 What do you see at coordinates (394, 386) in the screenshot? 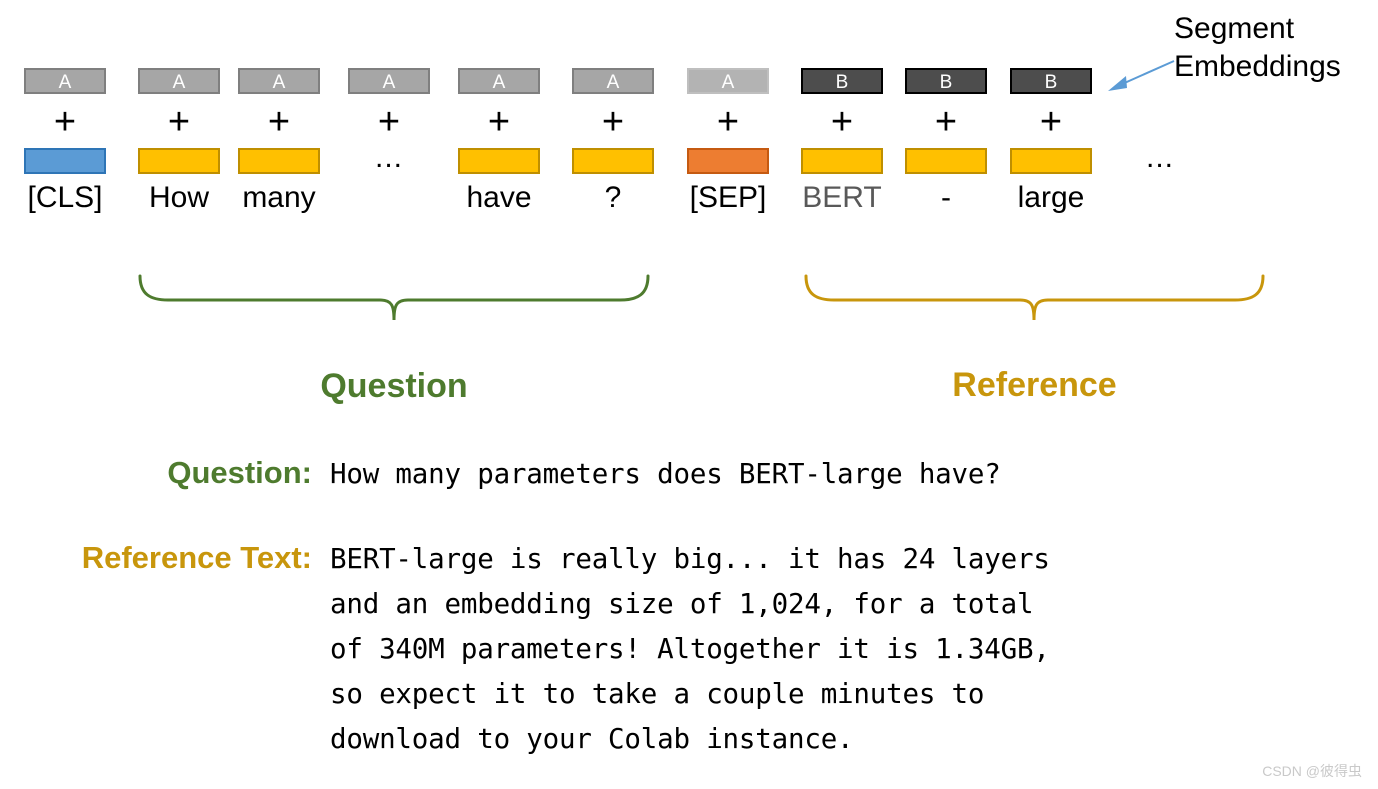
I see `question-brace-label: Question` at bounding box center [394, 386].